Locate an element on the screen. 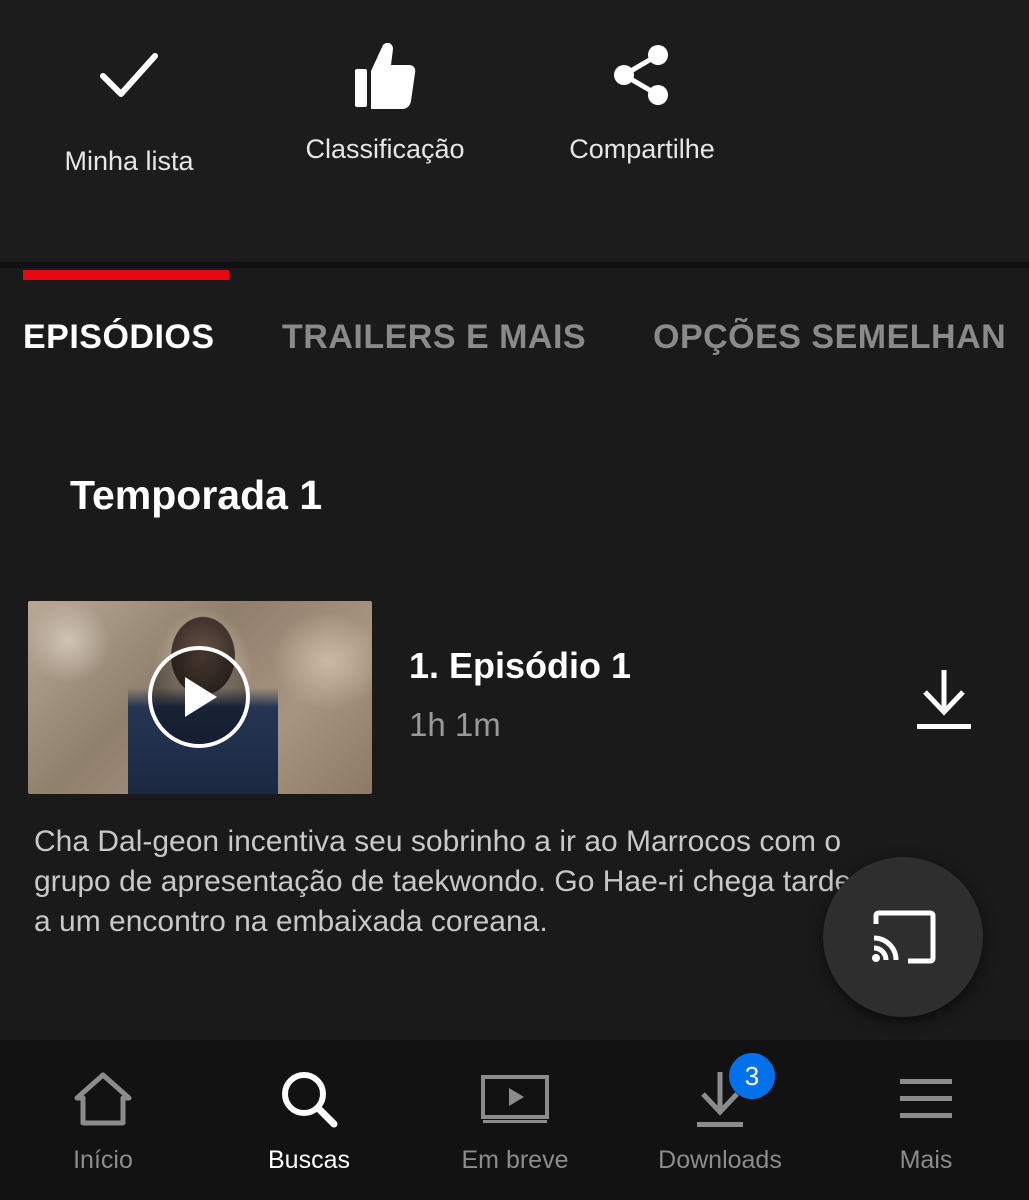 The height and width of the screenshot is (1200, 1029). share-icon is located at coordinates (642, 75).